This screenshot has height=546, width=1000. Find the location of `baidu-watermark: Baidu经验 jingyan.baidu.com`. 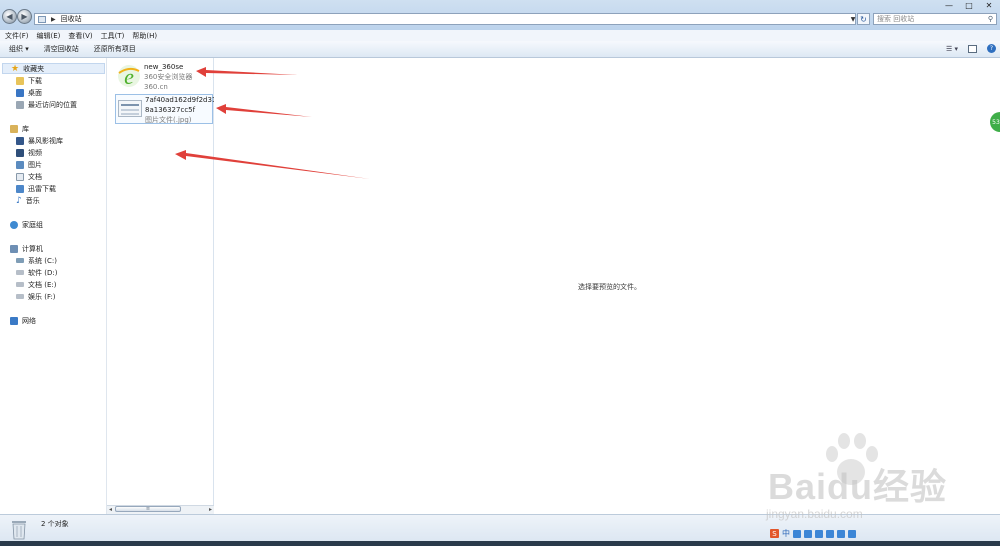

baidu-watermark: Baidu经验 jingyan.baidu.com is located at coordinates (862, 480).